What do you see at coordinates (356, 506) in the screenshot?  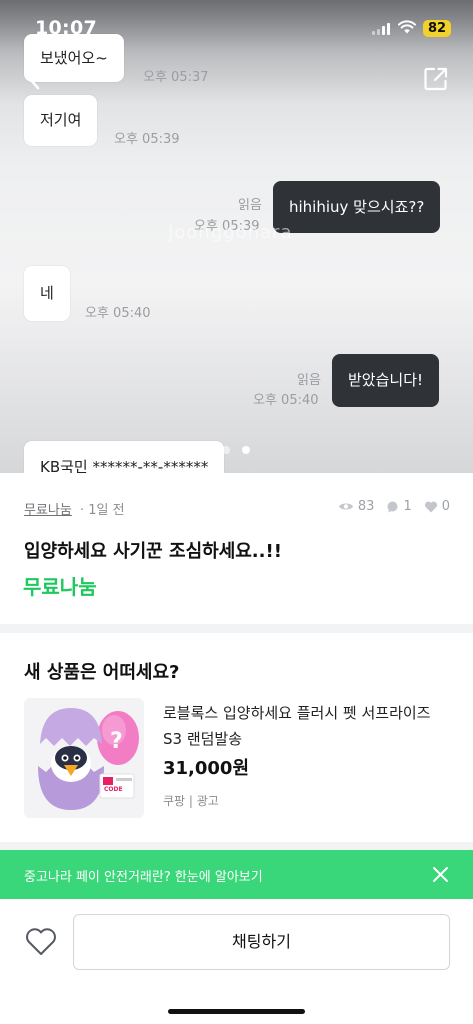 I see `view-count: 83` at bounding box center [356, 506].